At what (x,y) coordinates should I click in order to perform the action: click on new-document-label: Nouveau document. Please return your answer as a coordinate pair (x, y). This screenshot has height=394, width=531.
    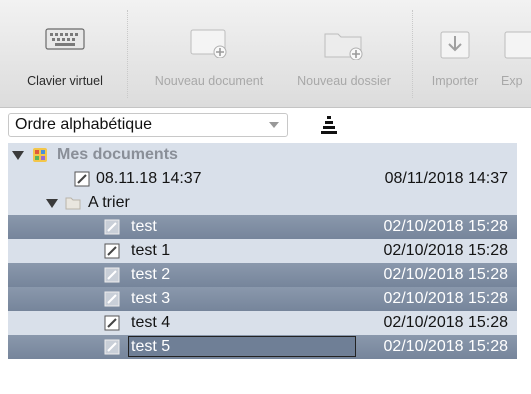
    Looking at the image, I should click on (209, 81).